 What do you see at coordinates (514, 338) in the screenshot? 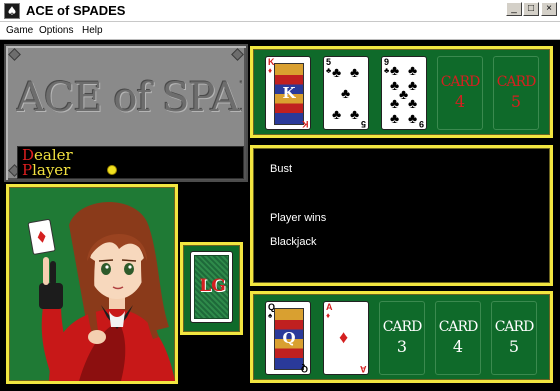
I see `player-card-slot-5: CARD 5` at bounding box center [514, 338].